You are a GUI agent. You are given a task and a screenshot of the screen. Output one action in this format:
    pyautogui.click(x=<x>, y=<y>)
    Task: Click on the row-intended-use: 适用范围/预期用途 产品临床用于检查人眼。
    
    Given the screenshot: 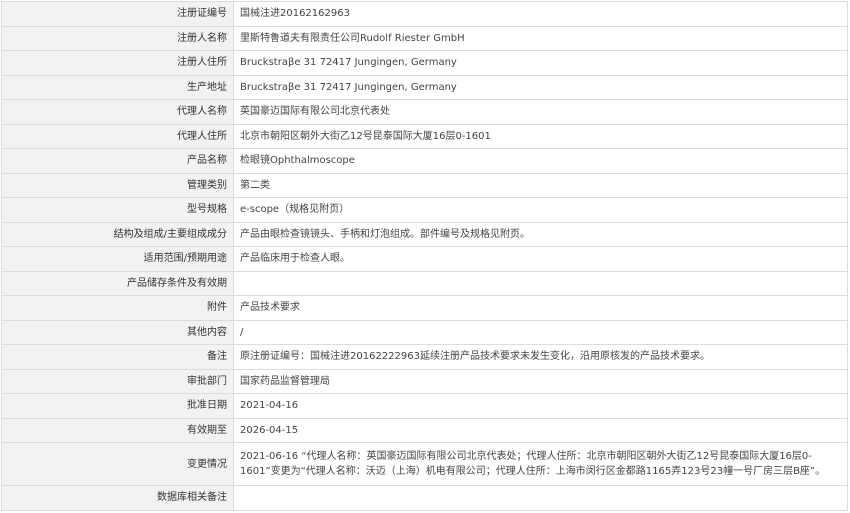 What is the action you would take?
    pyautogui.click(x=424, y=259)
    